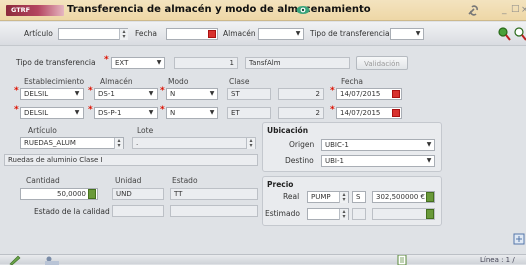  Describe the element at coordinates (382, 63) in the screenshot. I see `validacion-button: Validación` at that location.